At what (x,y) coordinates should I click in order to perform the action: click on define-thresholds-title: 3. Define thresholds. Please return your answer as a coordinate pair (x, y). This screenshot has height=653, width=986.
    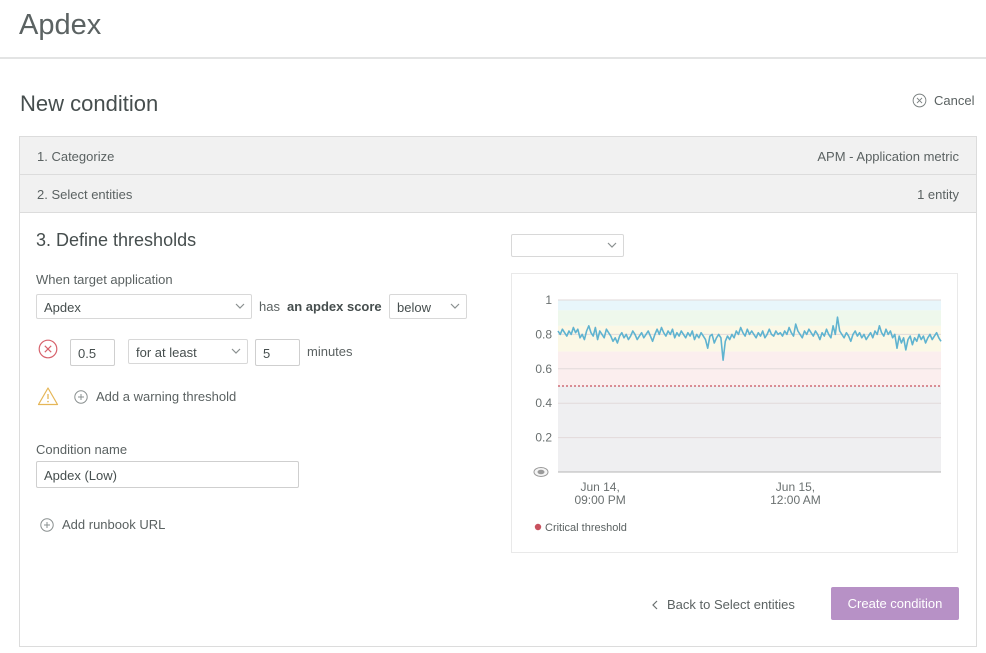
    Looking at the image, I should click on (116, 240).